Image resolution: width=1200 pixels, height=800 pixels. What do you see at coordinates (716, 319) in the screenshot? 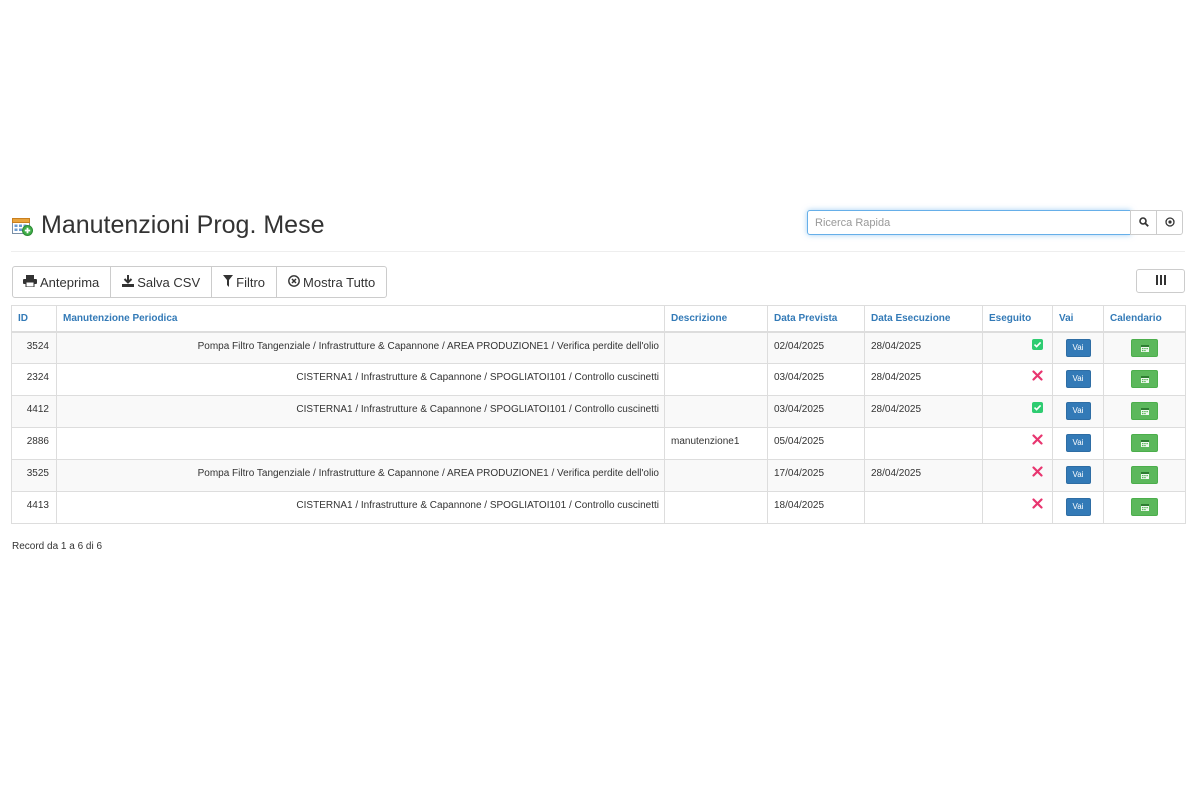
I see `column-header-descrizione: Descrizione` at bounding box center [716, 319].